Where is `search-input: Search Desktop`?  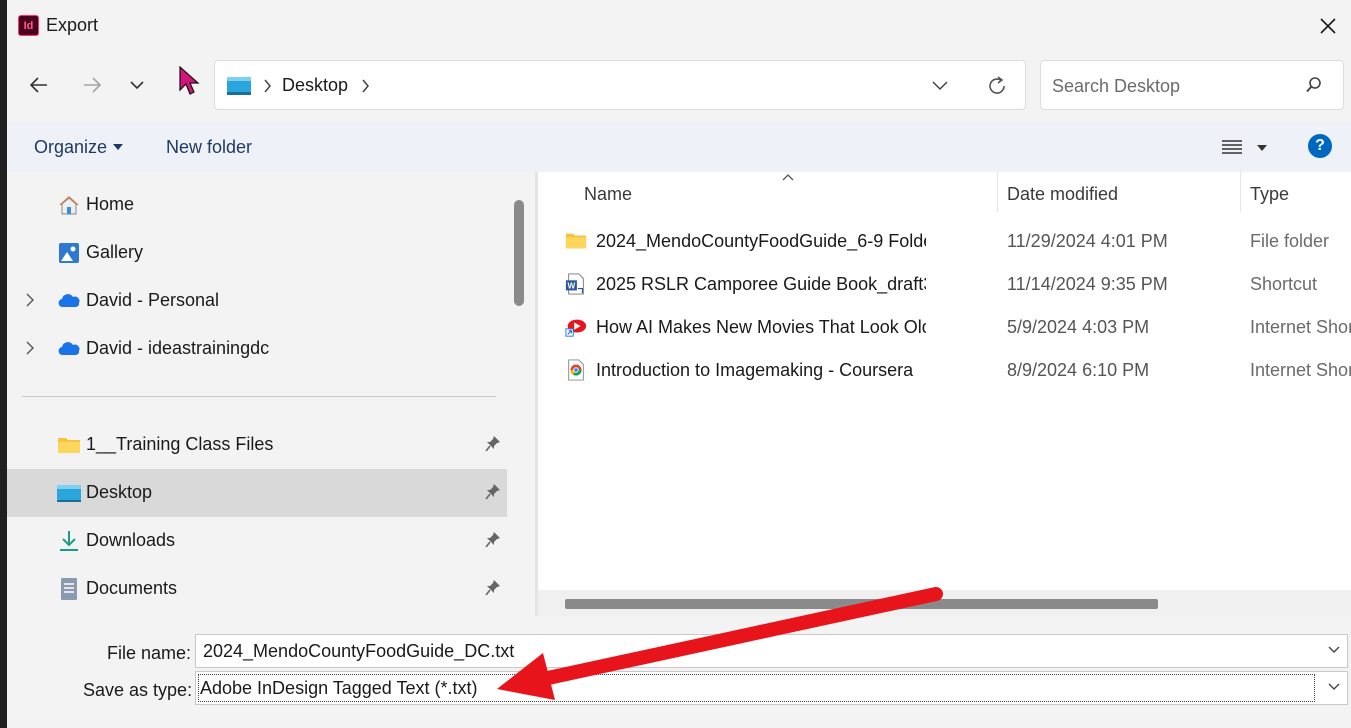 search-input: Search Desktop is located at coordinates (1116, 86).